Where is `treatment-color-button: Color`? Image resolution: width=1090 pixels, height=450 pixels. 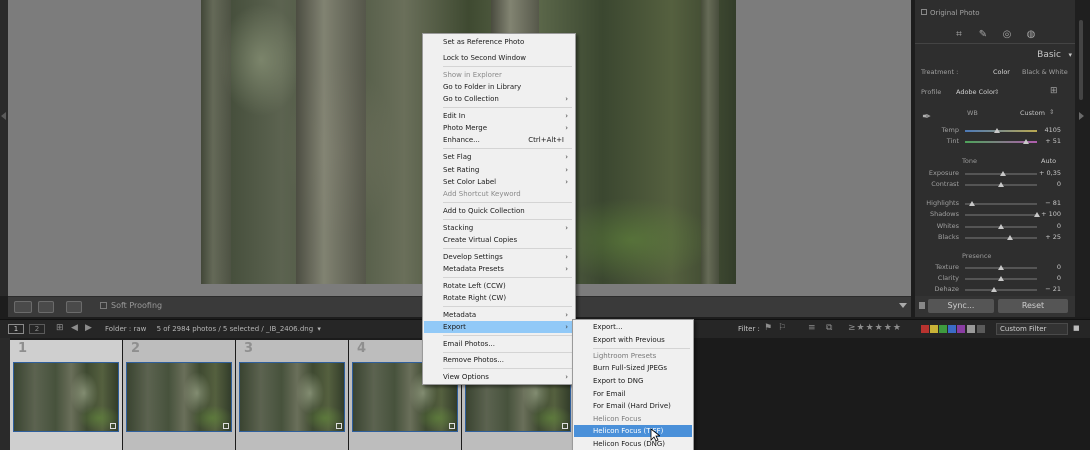
treatment-color-button: Color is located at coordinates (1001, 72).